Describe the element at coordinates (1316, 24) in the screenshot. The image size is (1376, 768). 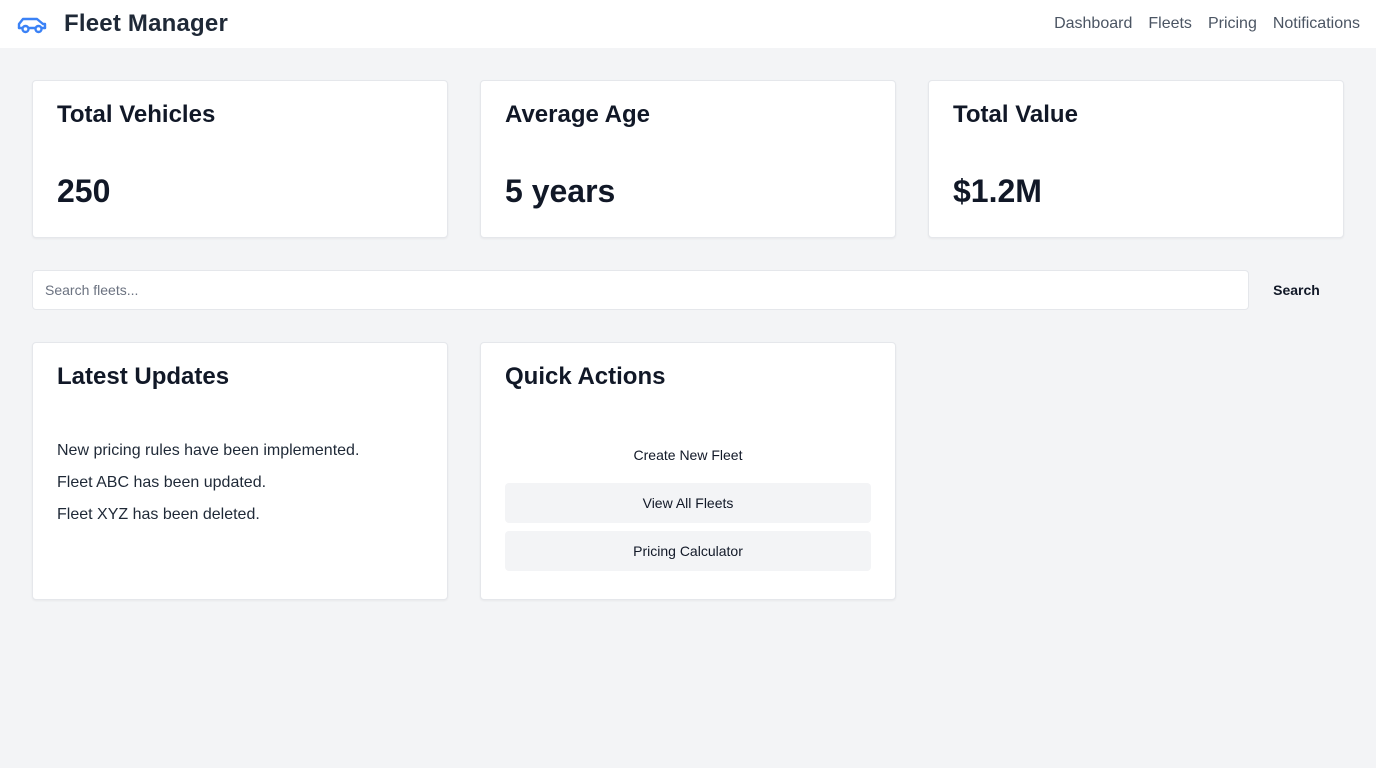
I see `nav-notifications: Notifications` at that location.